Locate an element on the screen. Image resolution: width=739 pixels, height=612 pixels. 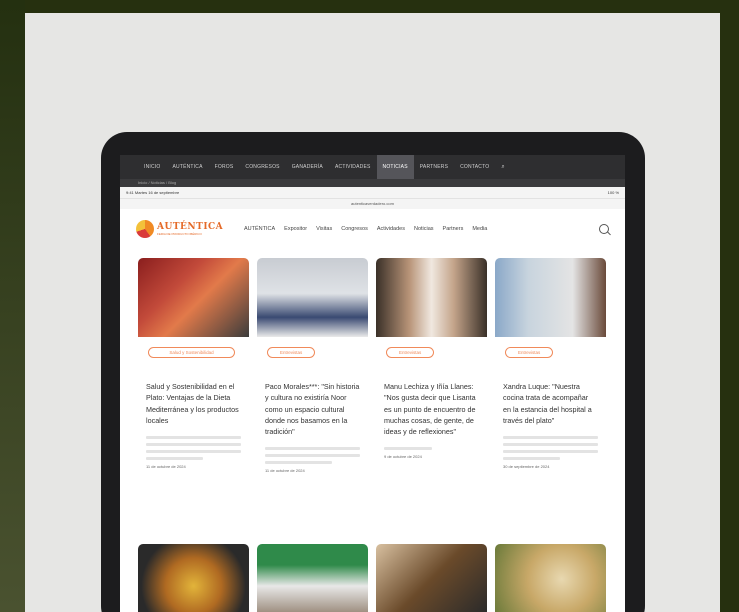
top-nav-ganaderia: GANADERÍA is located at coordinates (307, 167).